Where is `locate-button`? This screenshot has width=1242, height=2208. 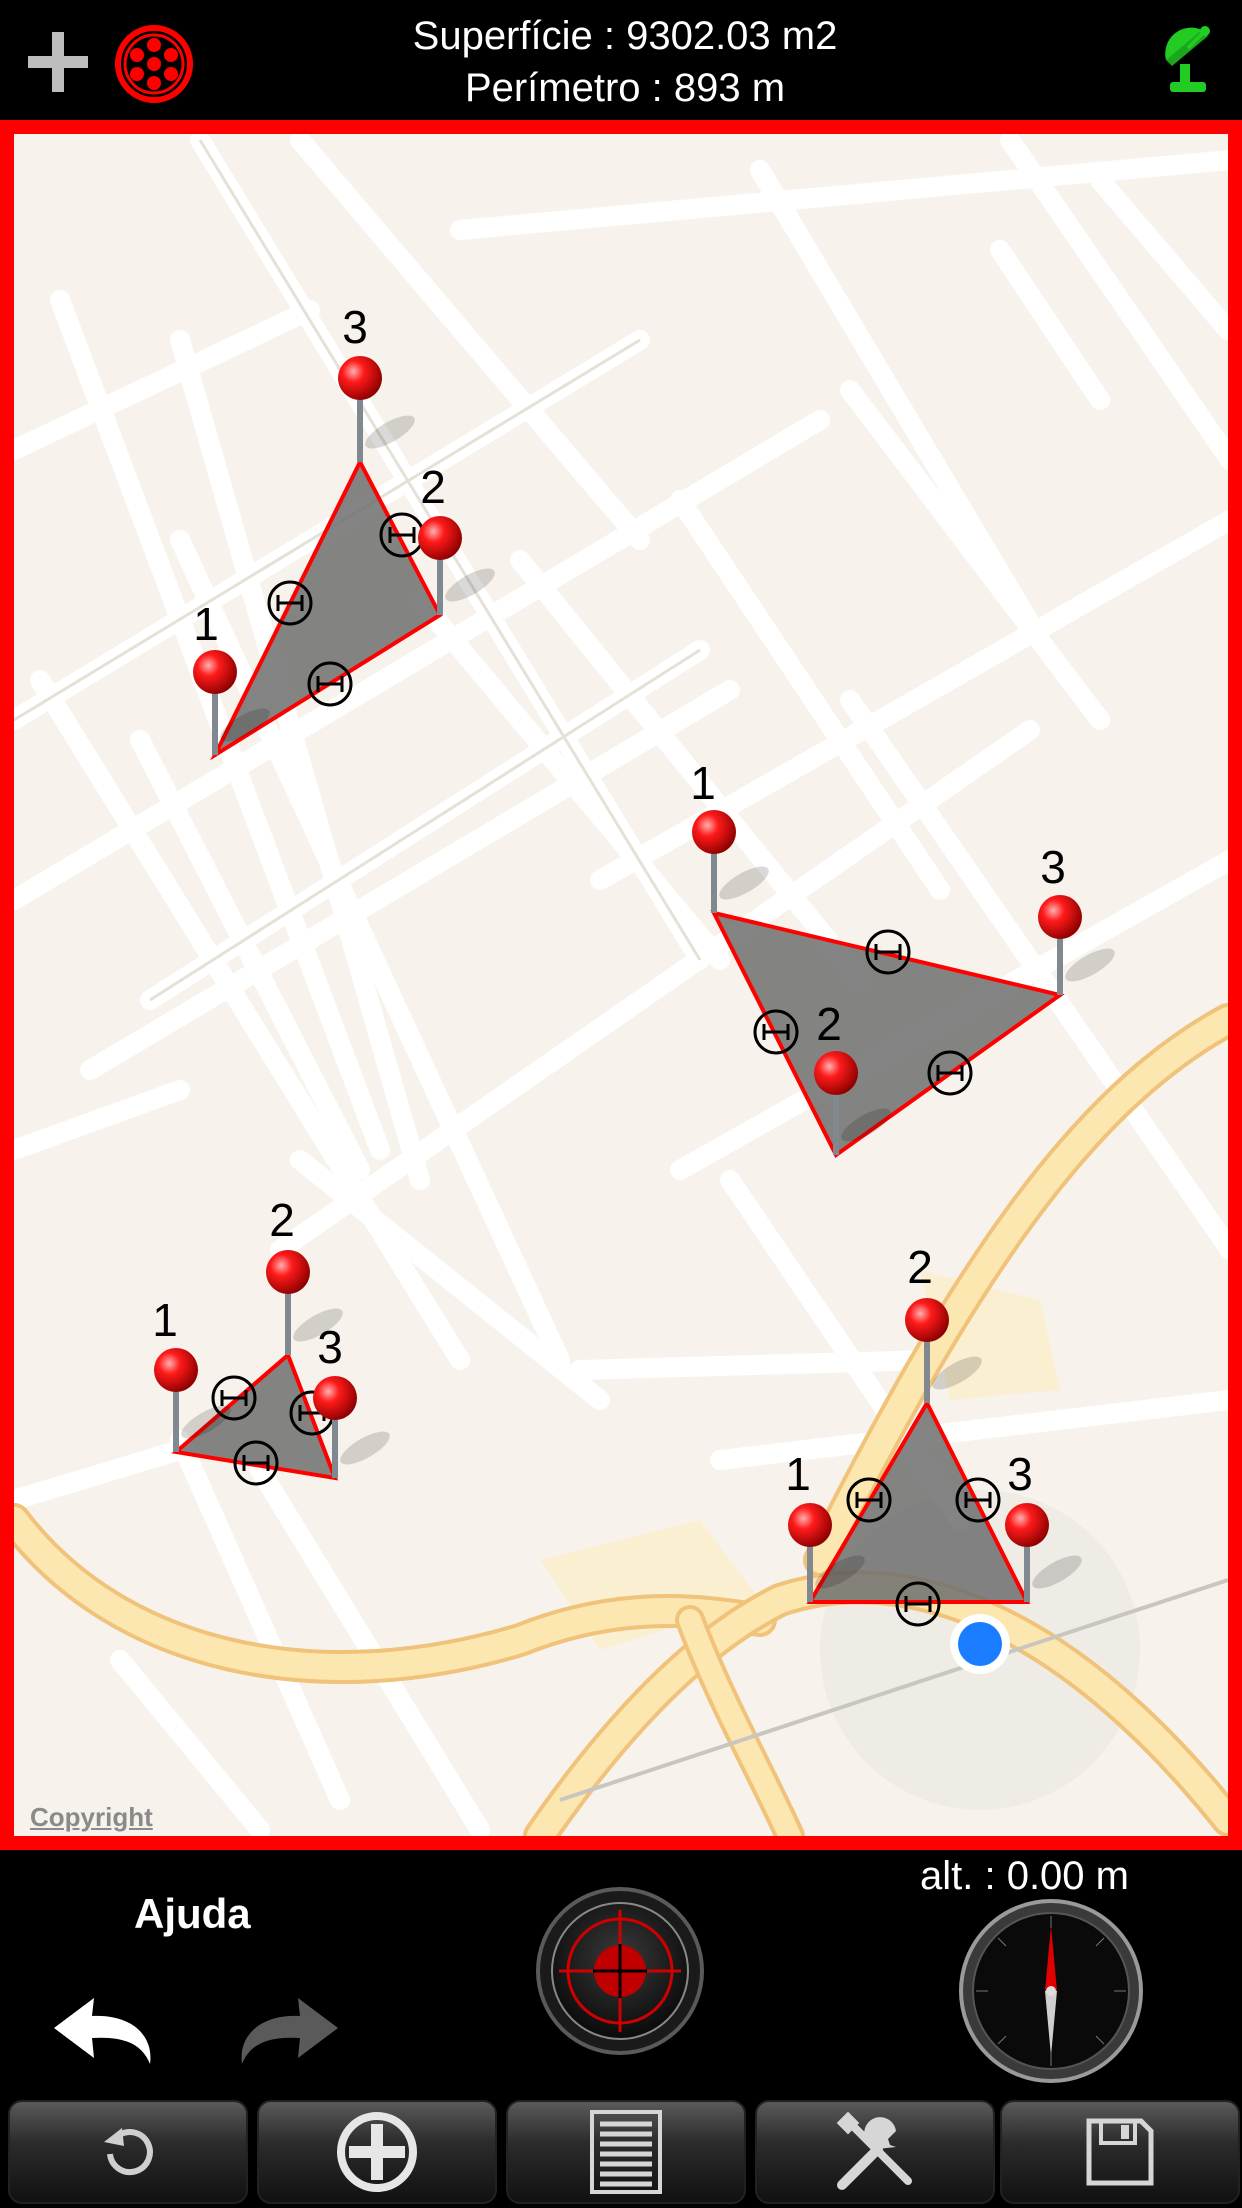
locate-button is located at coordinates (377, 2152).